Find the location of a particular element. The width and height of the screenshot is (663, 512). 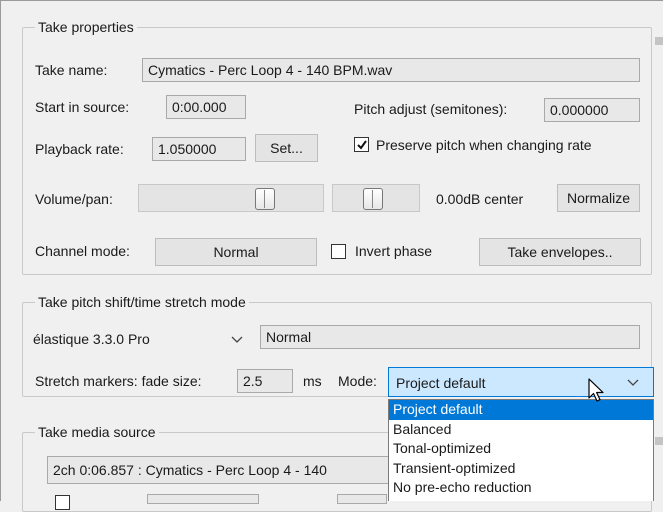

start-in-source-label: Start in source: is located at coordinates (82, 107).